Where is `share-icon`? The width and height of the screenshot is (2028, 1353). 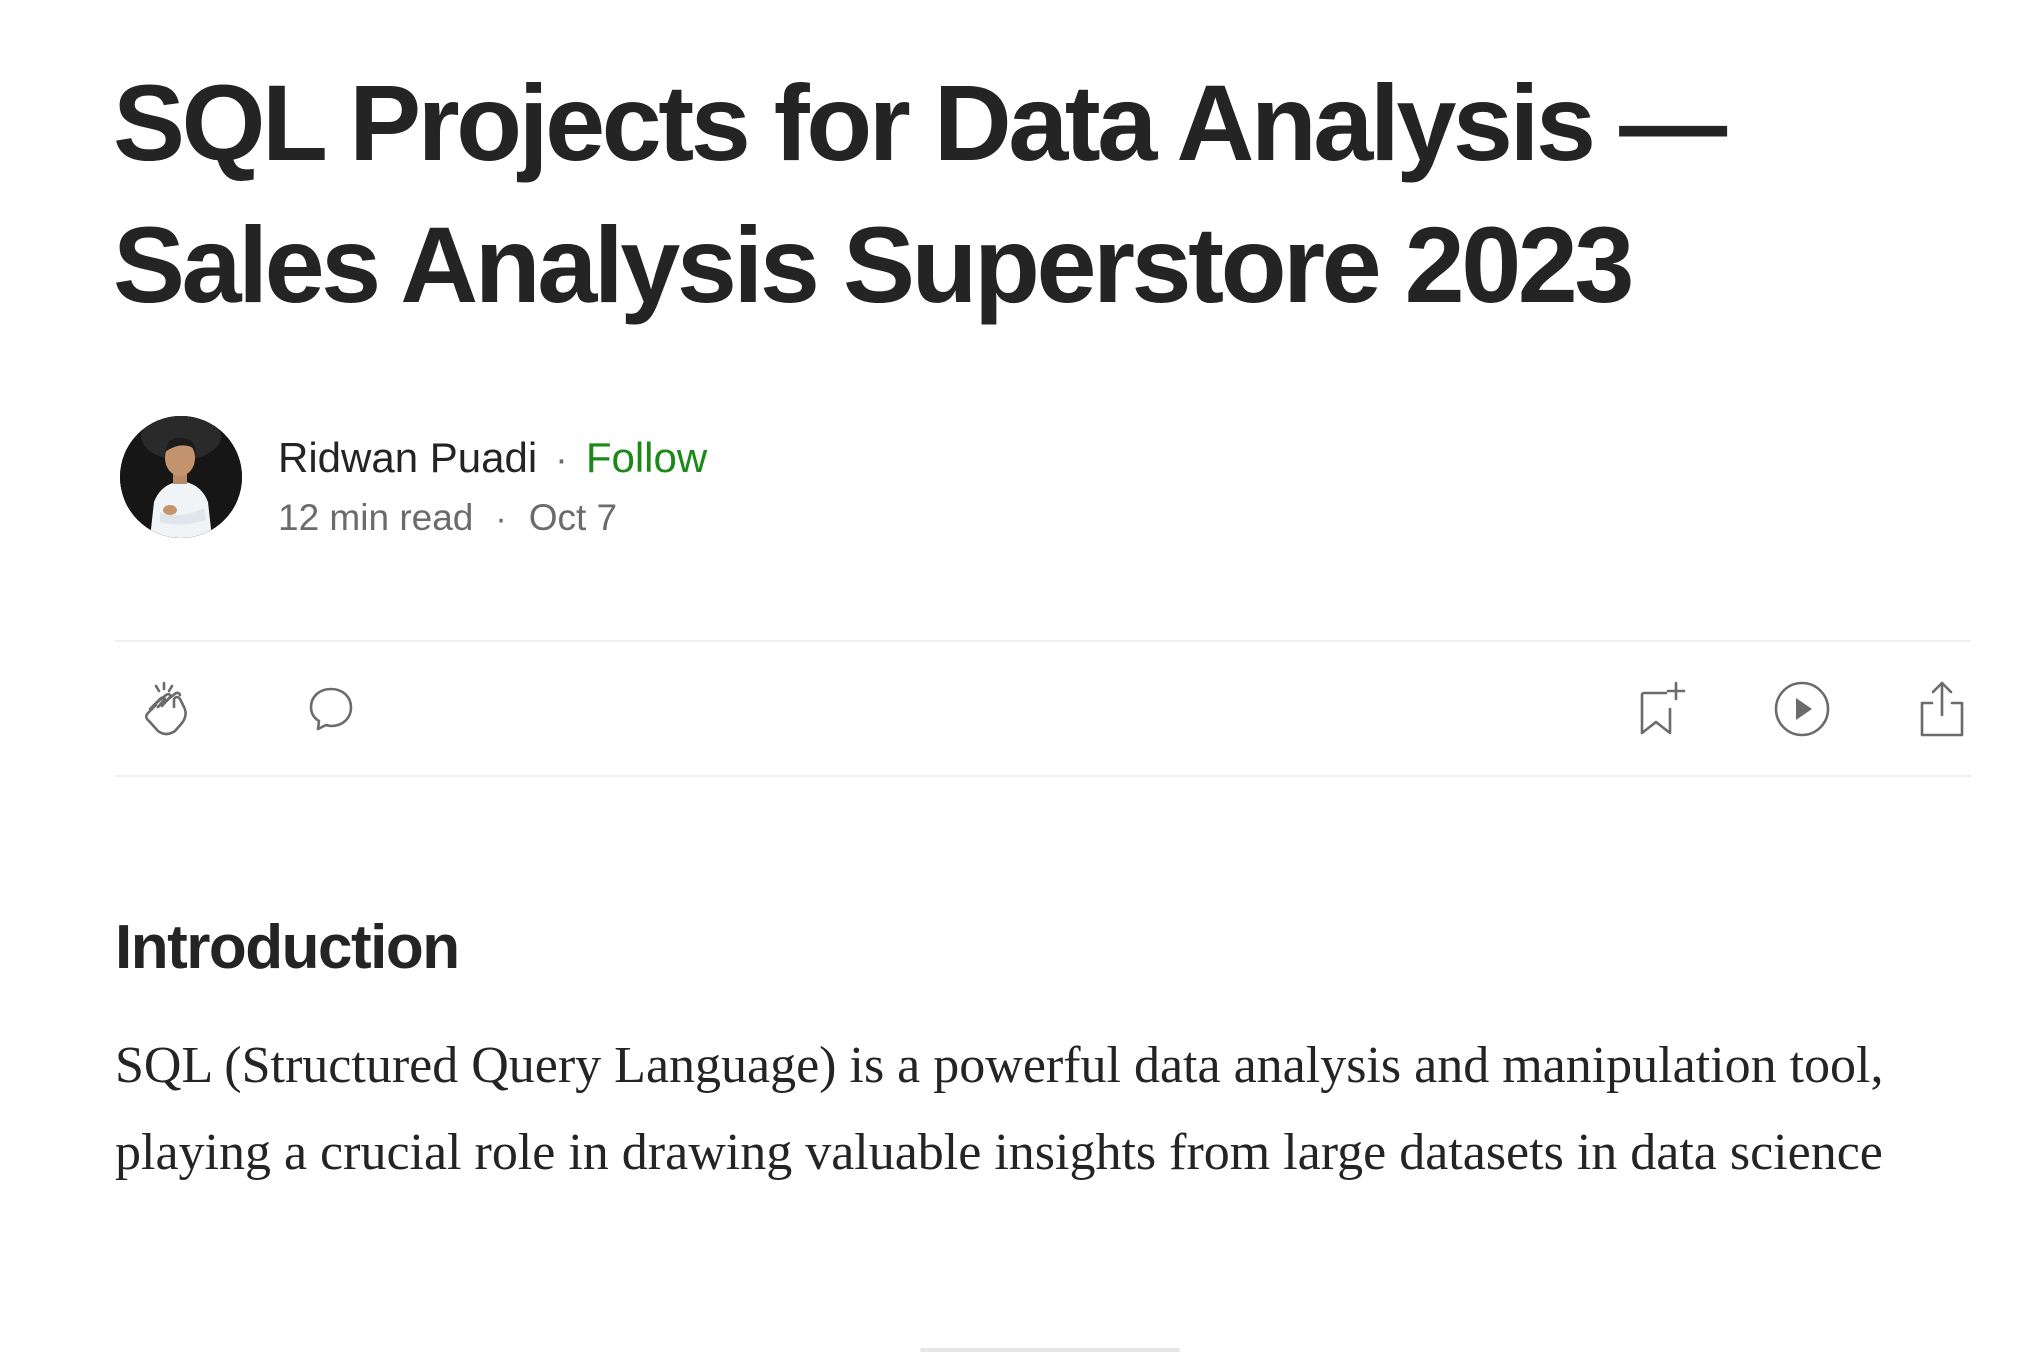
share-icon is located at coordinates (1942, 709).